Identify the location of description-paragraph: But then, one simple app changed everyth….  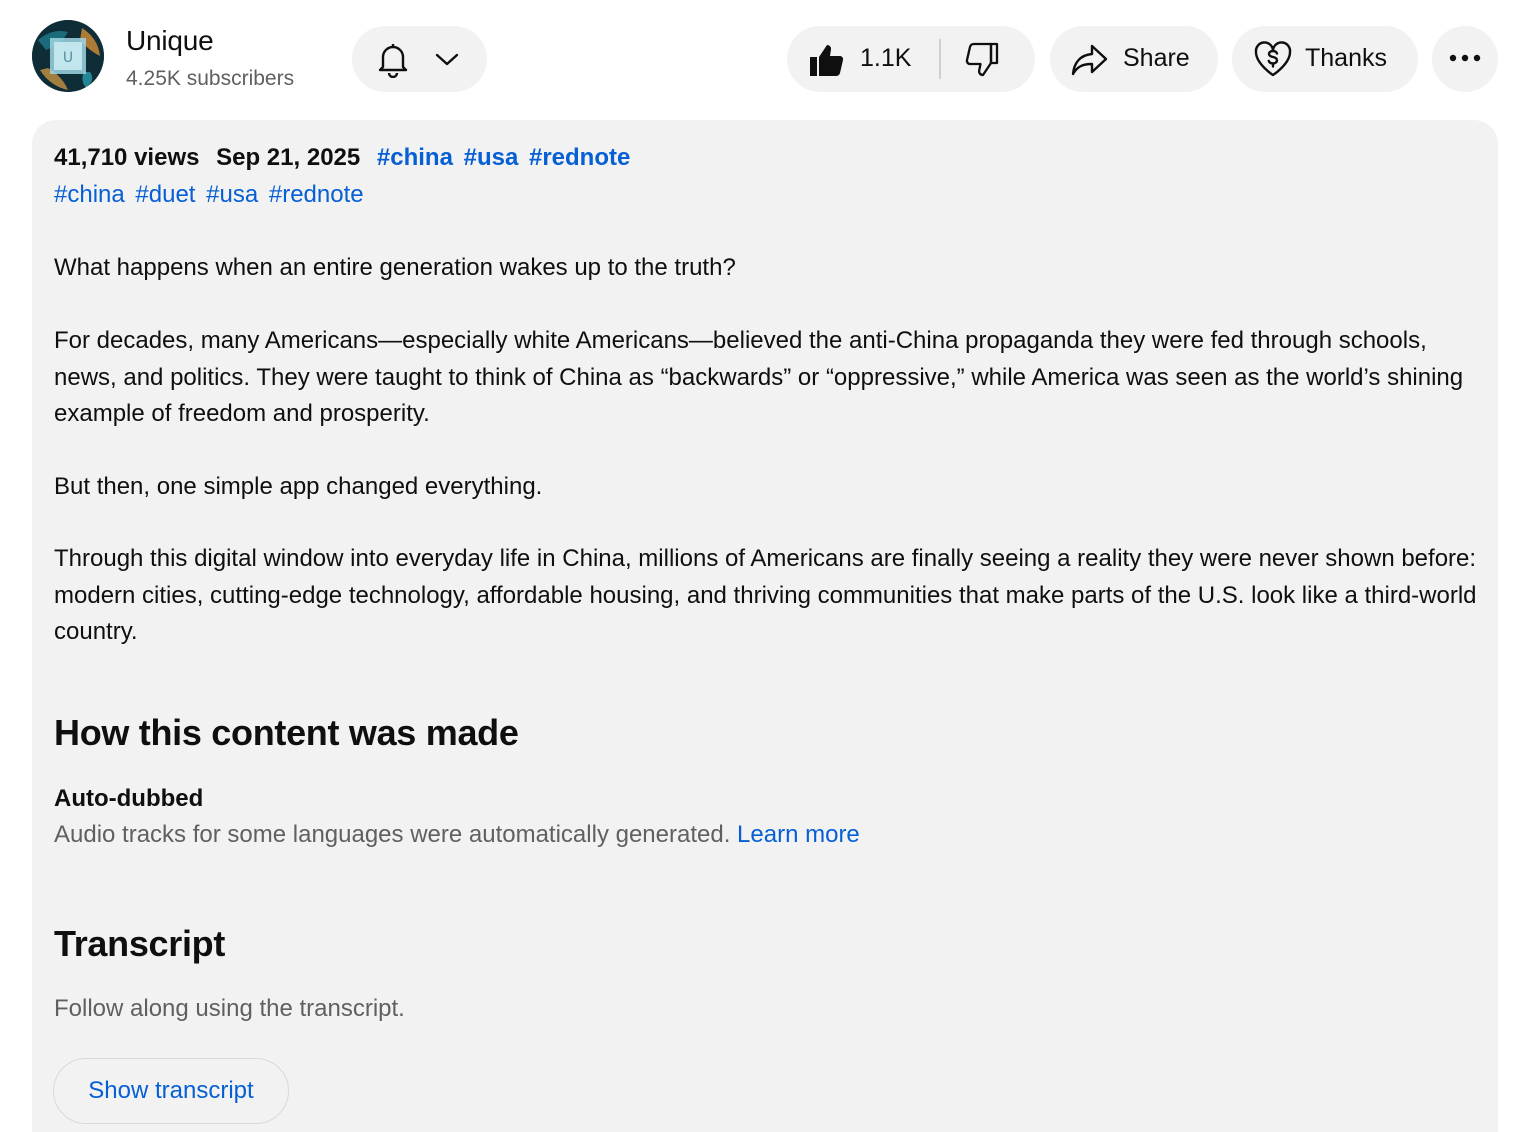
(298, 486).